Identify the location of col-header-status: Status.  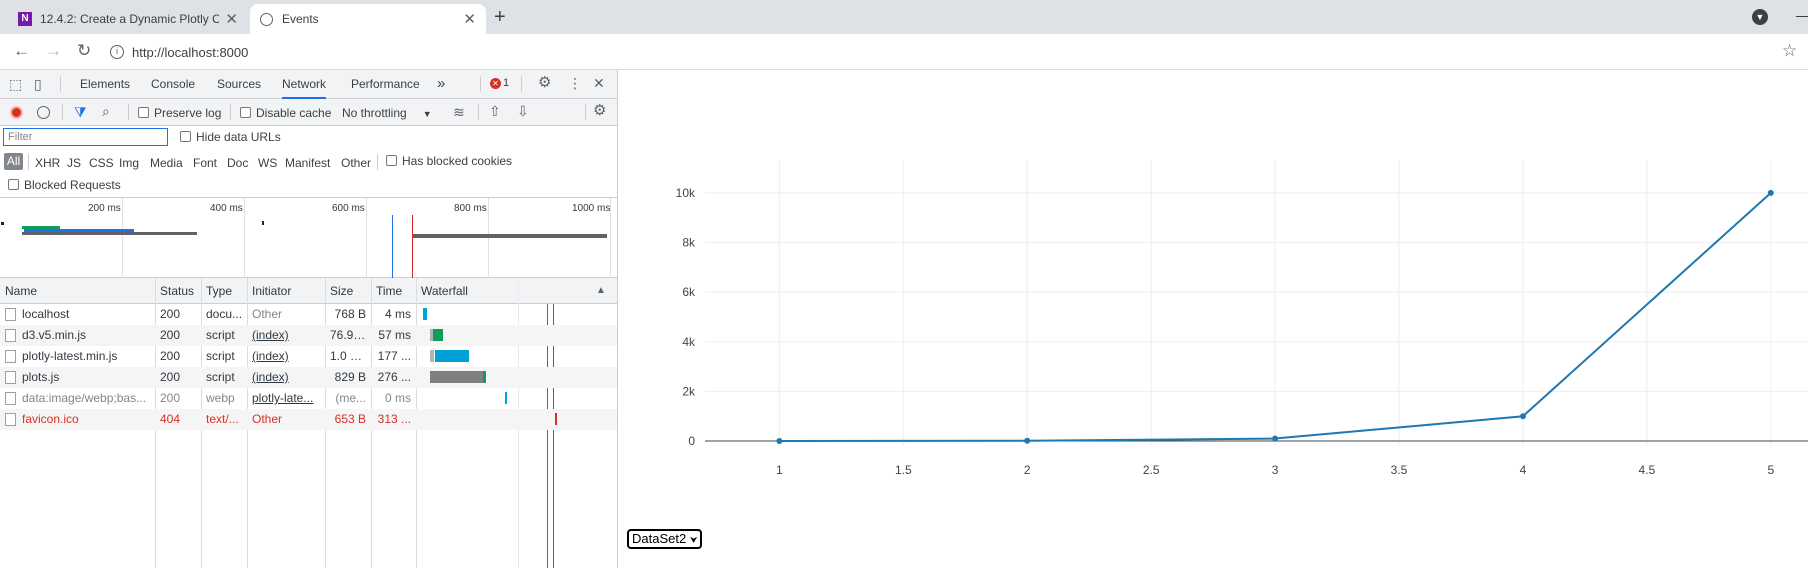
(178, 291).